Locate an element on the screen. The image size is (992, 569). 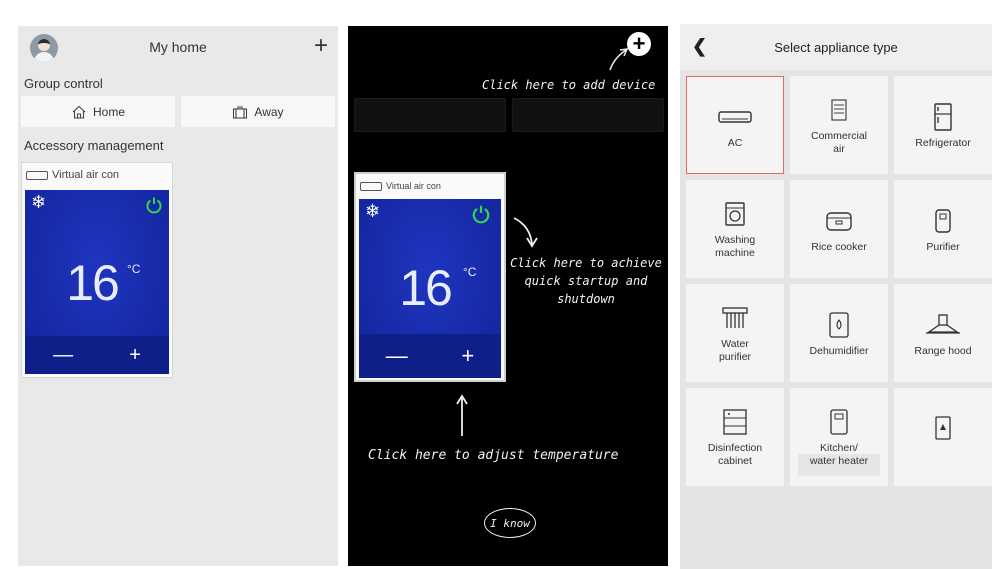
device-card-header: Virtual air con is located at coordinates (97, 175).